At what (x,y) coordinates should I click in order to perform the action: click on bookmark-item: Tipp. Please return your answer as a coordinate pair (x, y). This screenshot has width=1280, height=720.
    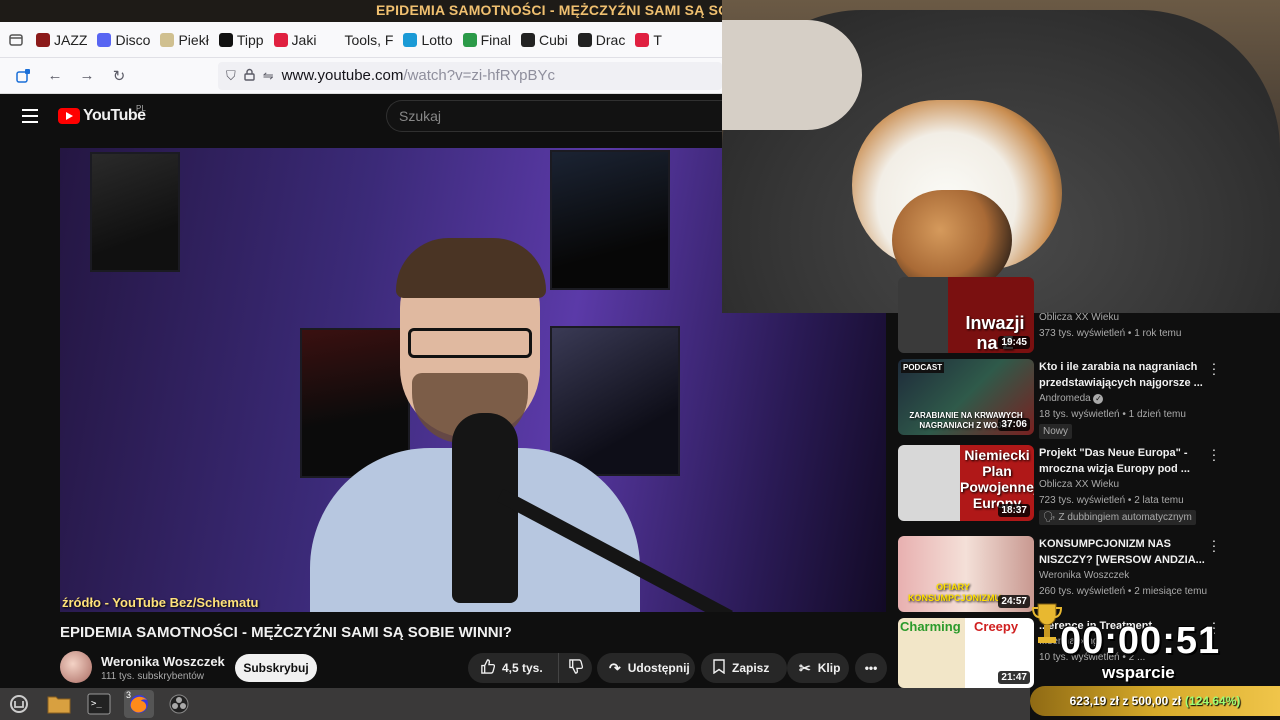
    Looking at the image, I should click on (241, 40).